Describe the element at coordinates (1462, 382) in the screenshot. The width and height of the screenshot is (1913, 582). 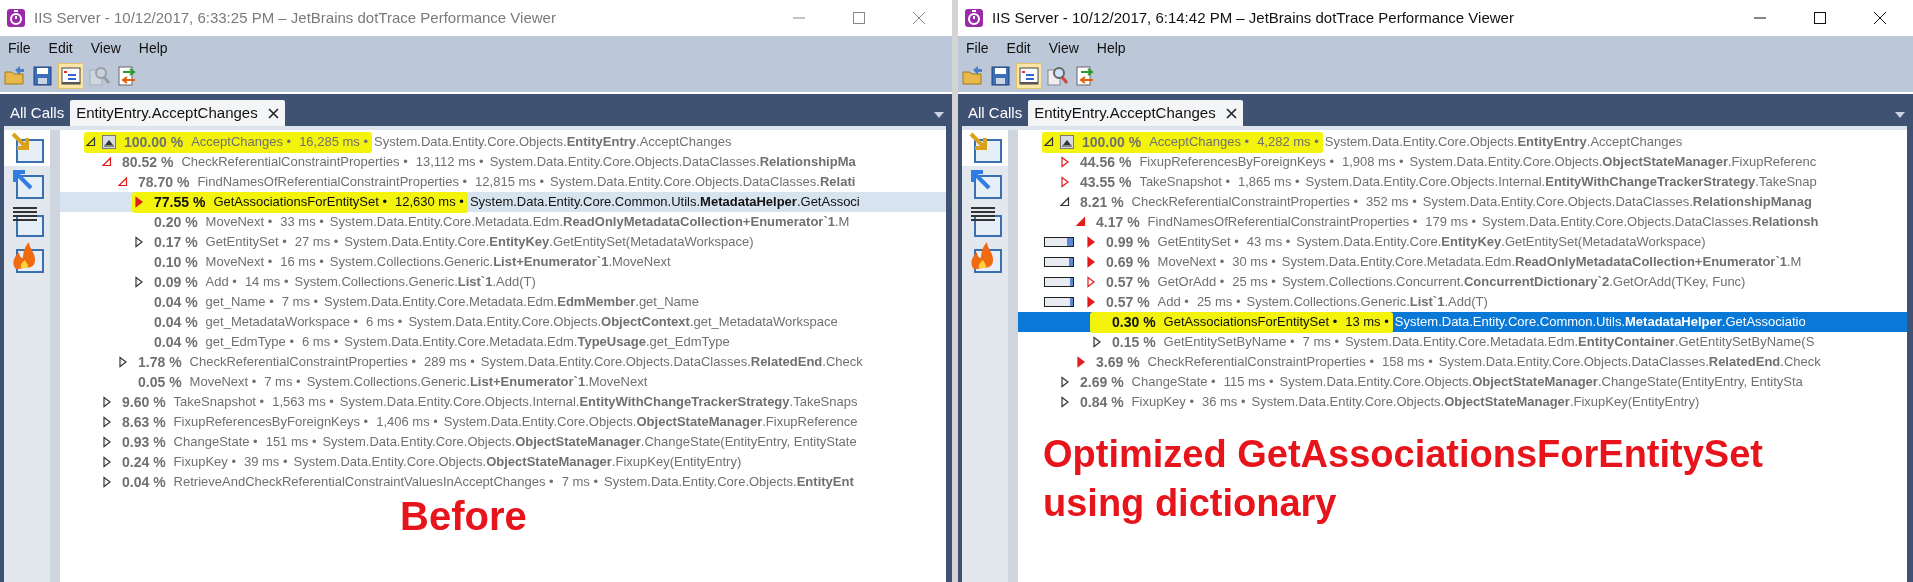
I see `tree-row: 2.69 % ChangeState • 115 ms • System.Data.Entity.Core.Objects.ObjectStateManager.ChangeState(EntityEntry, EntitySta` at that location.